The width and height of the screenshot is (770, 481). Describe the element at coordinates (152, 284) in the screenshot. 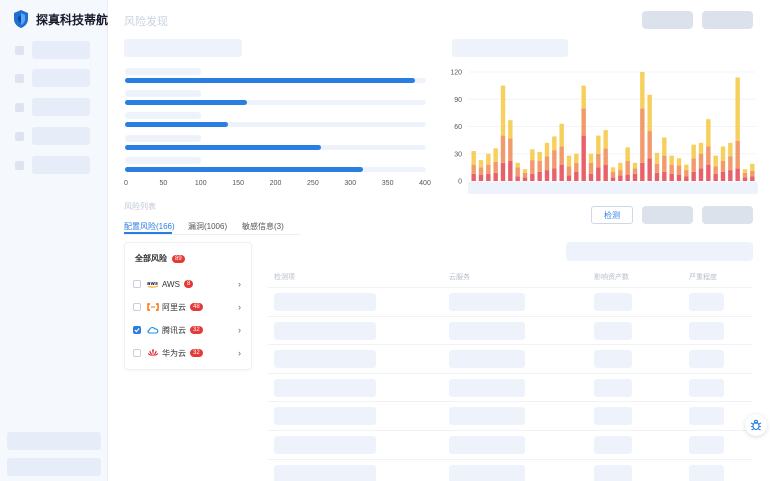

I see `svg-text: aws` at that location.